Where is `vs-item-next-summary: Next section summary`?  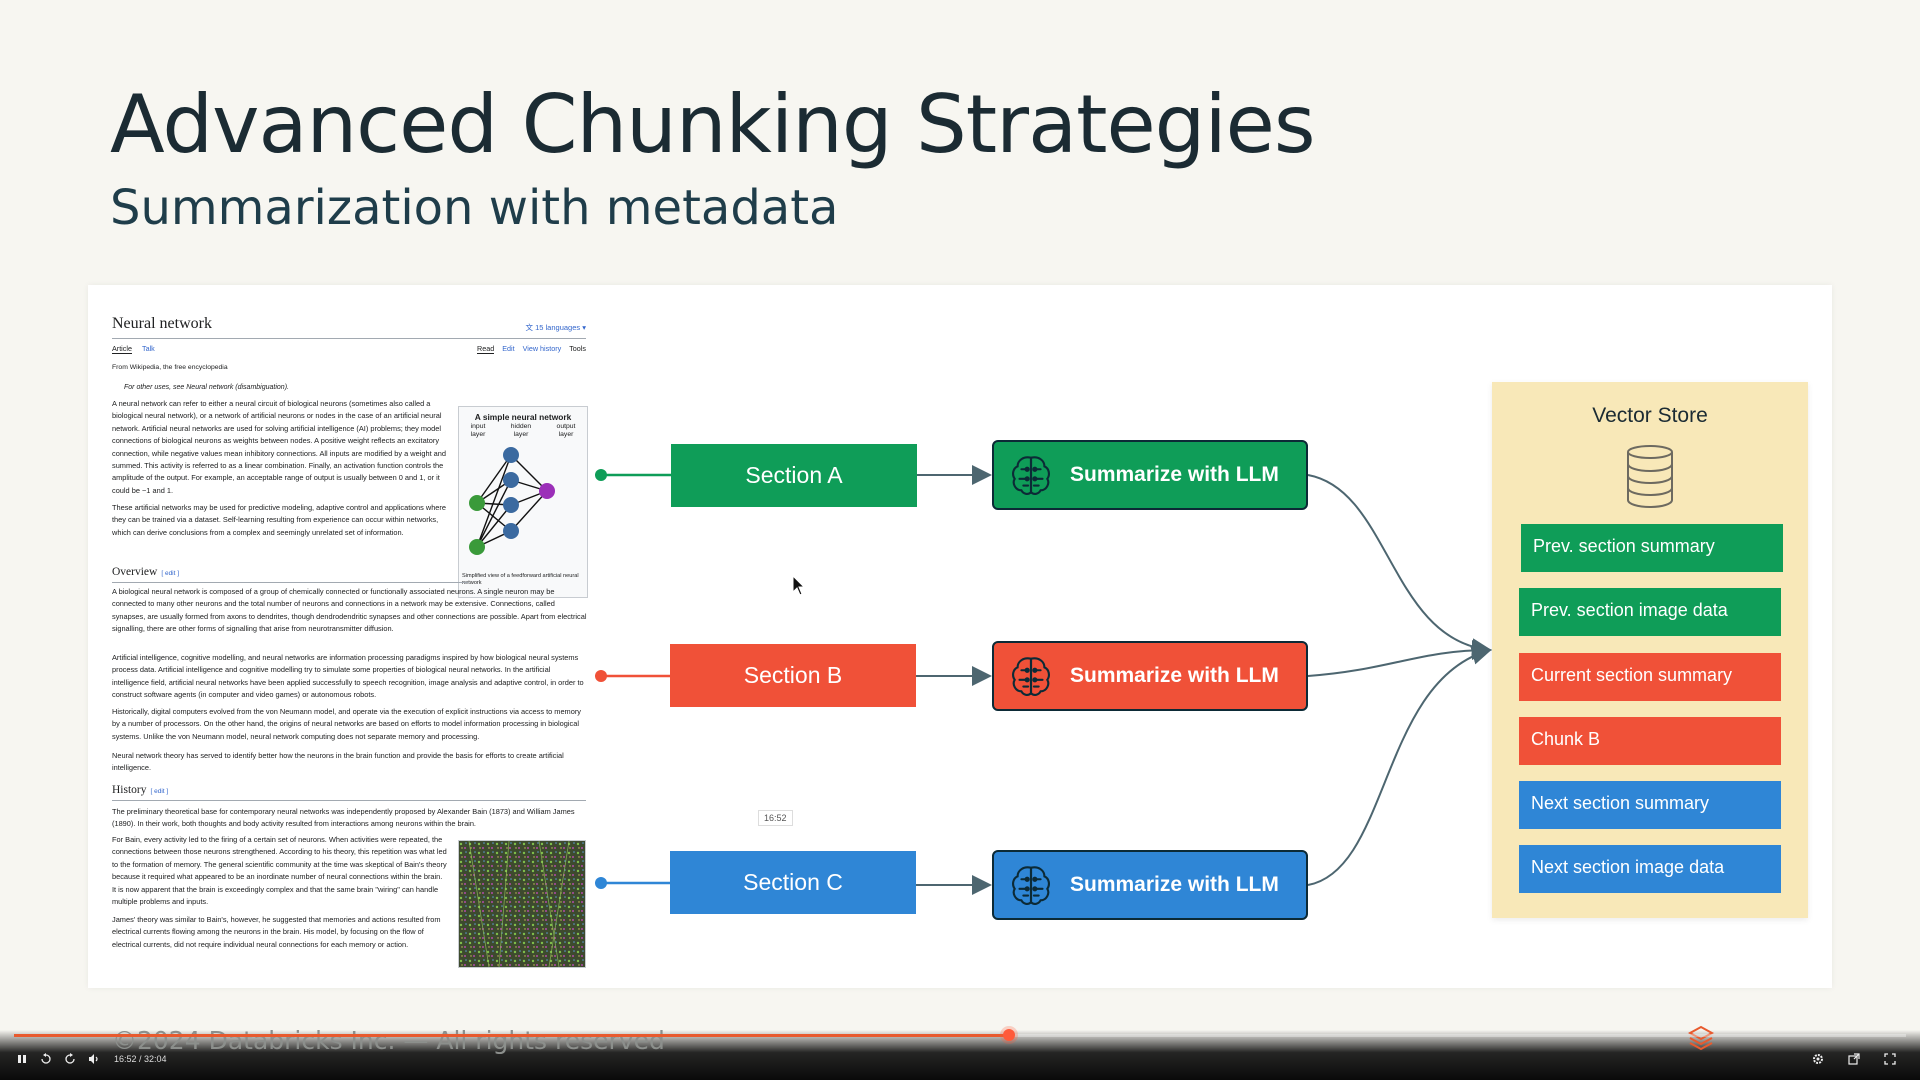
vs-item-next-summary: Next section summary is located at coordinates (1650, 805).